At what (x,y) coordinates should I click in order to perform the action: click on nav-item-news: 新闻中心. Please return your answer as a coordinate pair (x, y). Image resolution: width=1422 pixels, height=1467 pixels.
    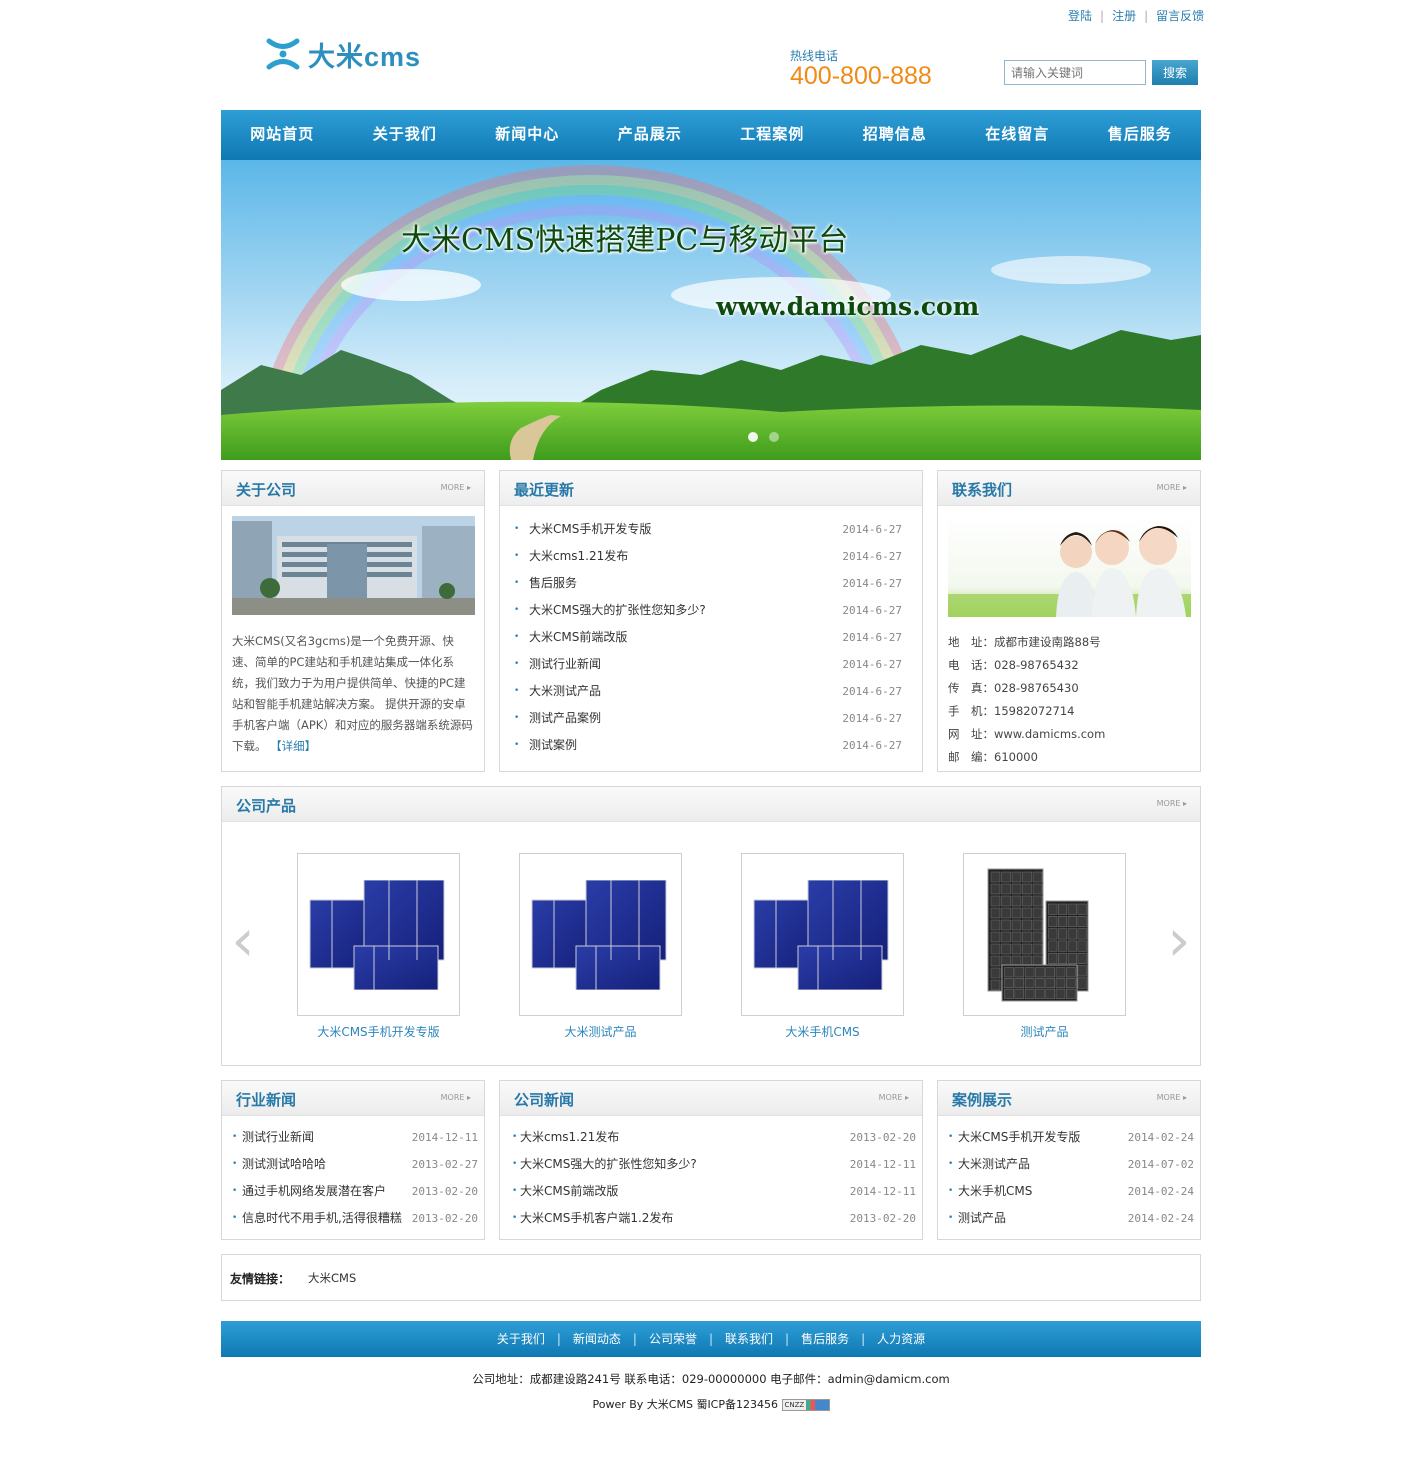
    Looking at the image, I should click on (527, 135).